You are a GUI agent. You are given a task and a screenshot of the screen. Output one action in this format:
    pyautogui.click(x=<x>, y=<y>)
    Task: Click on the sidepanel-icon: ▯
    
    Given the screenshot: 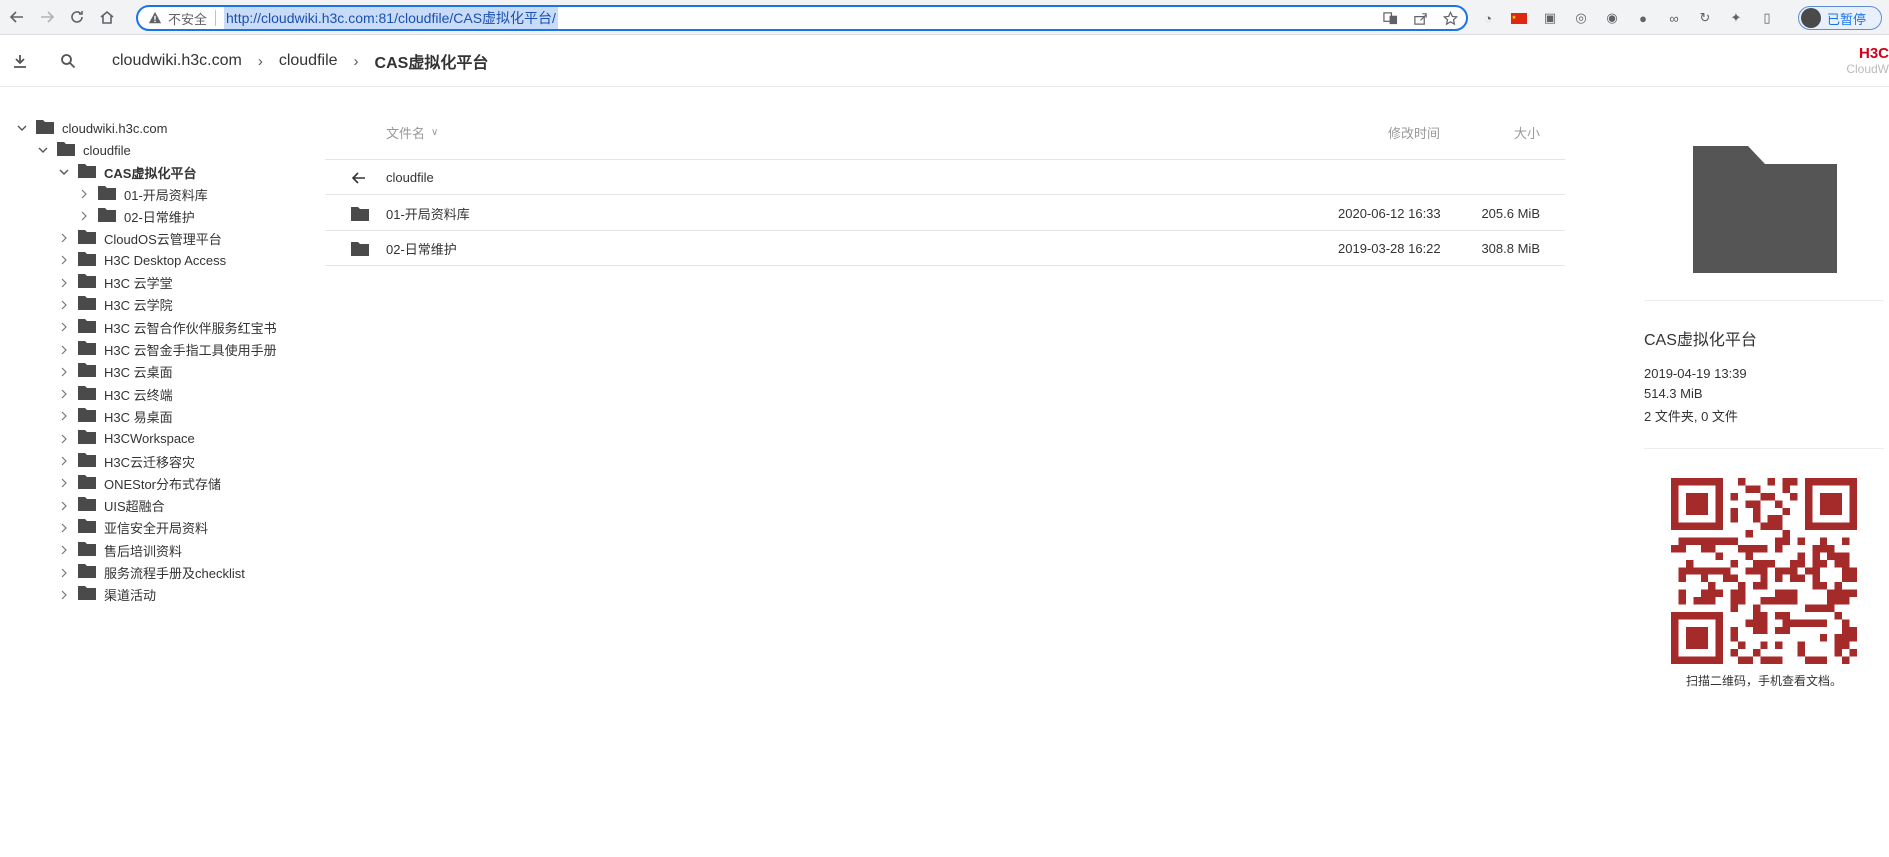 What is the action you would take?
    pyautogui.click(x=1767, y=18)
    